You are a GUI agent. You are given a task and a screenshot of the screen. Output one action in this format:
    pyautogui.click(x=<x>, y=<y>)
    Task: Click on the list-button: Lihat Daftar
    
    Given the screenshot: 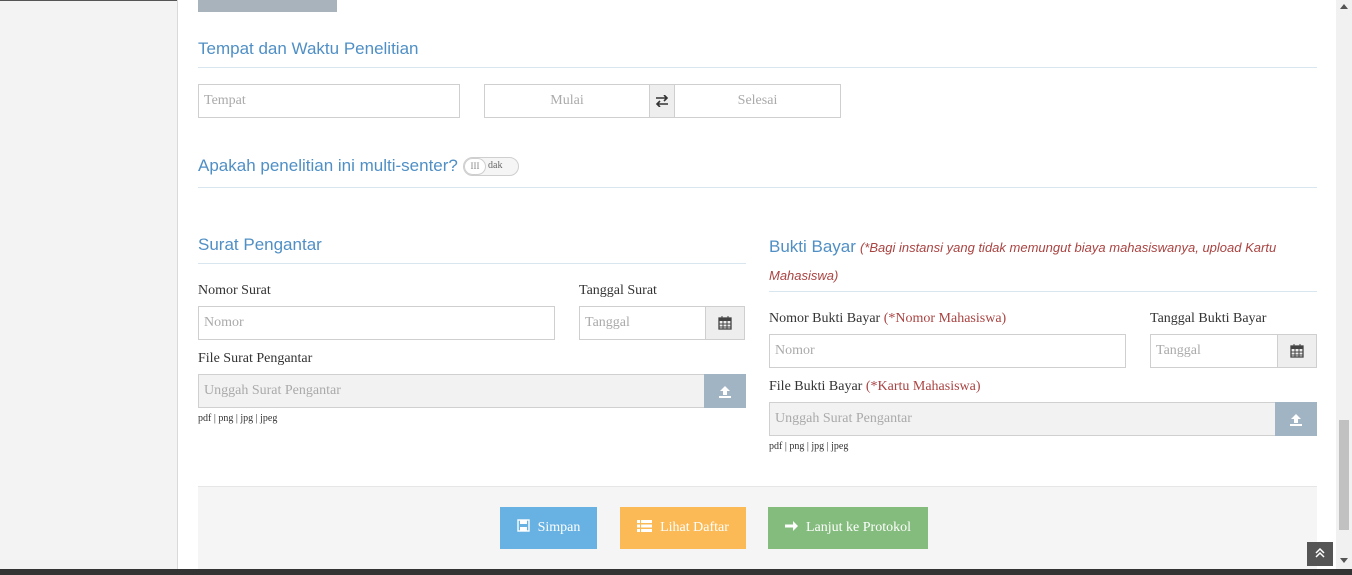 What is the action you would take?
    pyautogui.click(x=683, y=528)
    